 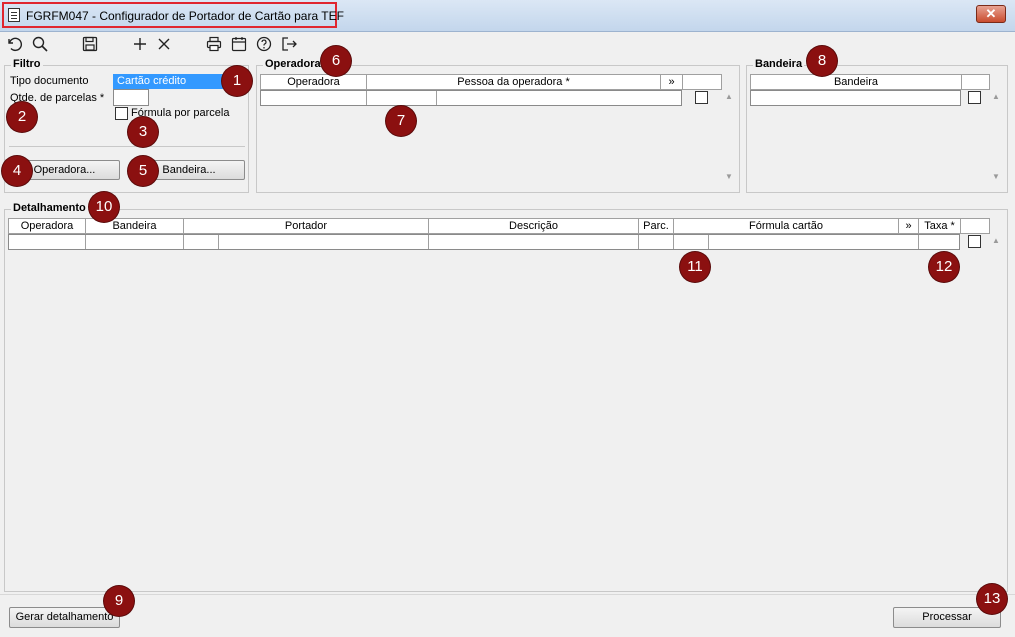 What do you see at coordinates (239, 45) in the screenshot?
I see `calendar-icon` at bounding box center [239, 45].